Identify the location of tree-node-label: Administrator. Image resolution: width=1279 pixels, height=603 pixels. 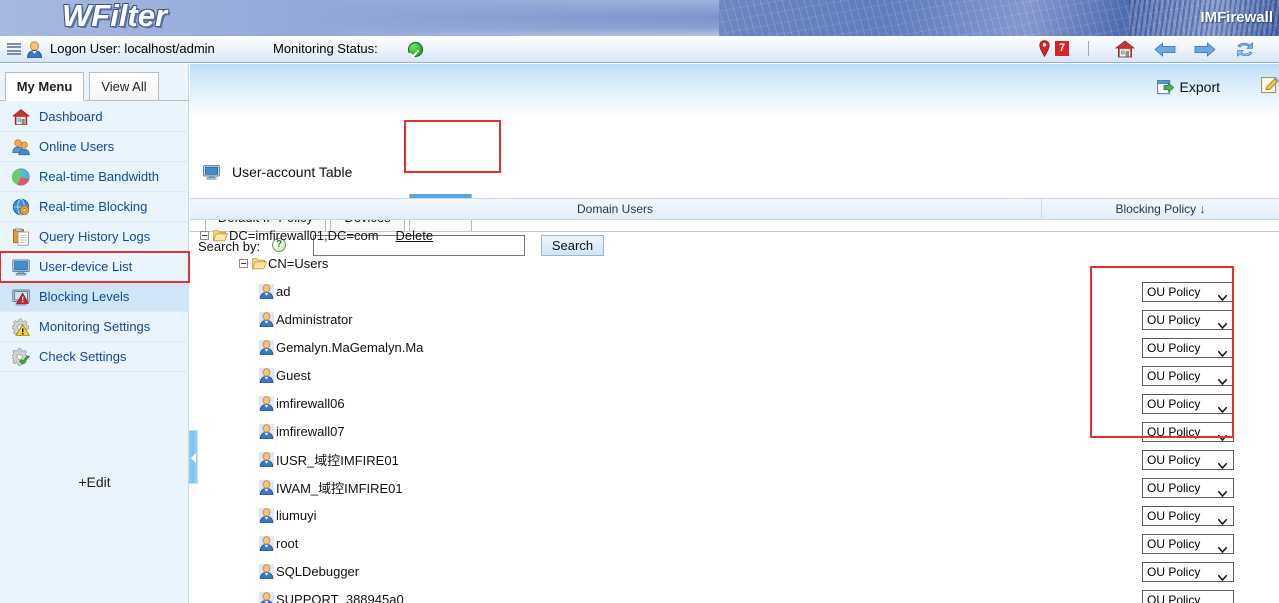
(314, 319).